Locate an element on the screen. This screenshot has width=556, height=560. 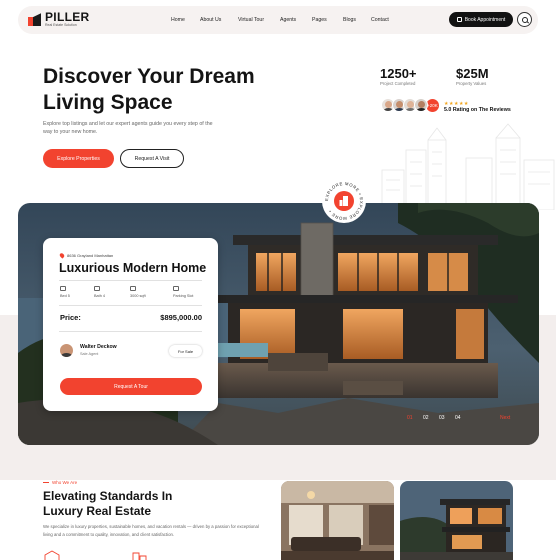
agent-name: Walter Deckow is located at coordinates (98, 347).